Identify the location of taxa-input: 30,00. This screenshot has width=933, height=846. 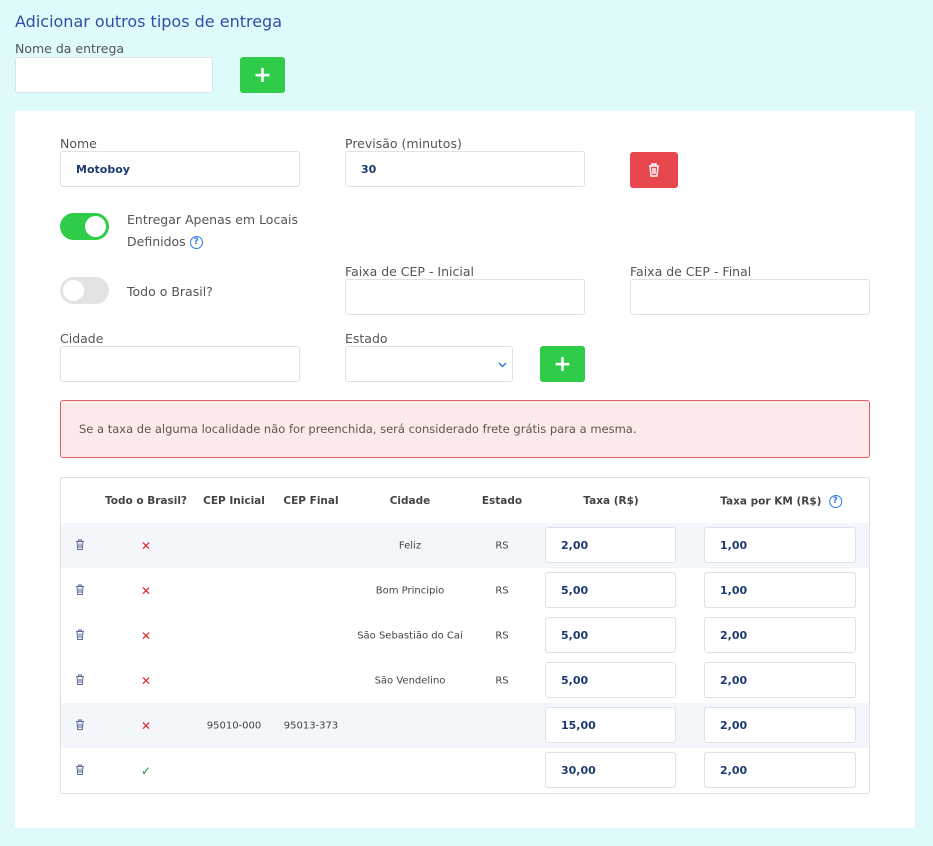
(610, 770).